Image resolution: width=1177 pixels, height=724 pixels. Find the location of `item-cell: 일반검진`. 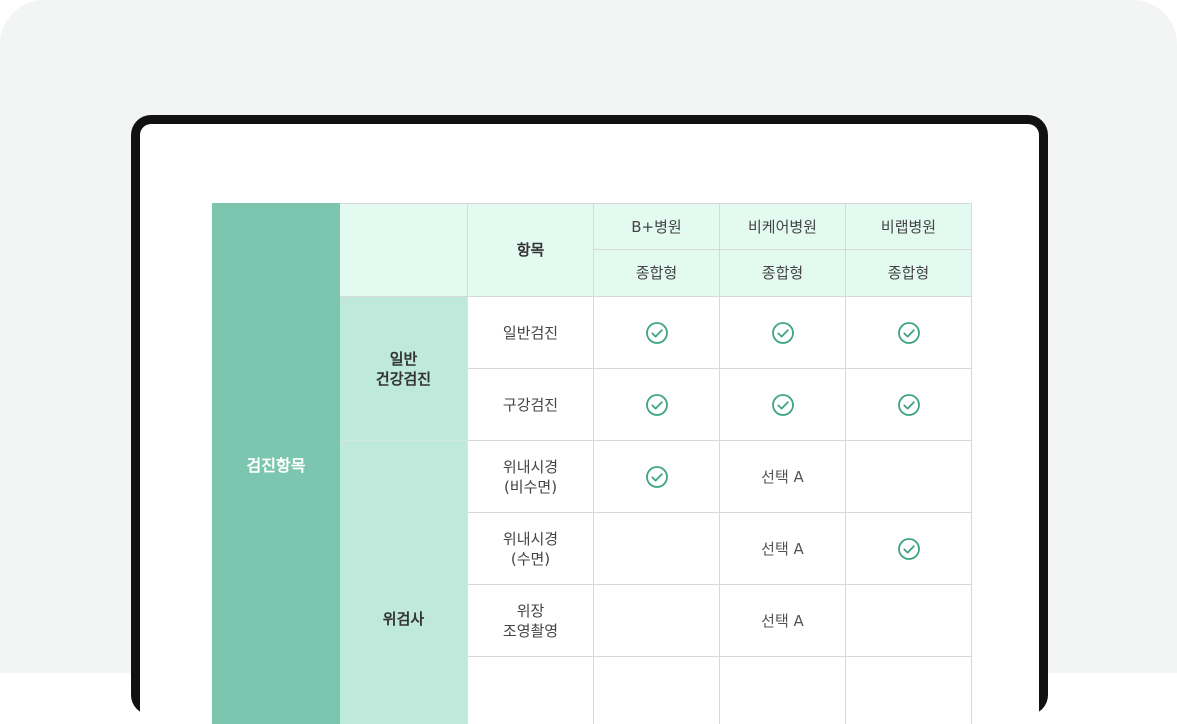

item-cell: 일반검진 is located at coordinates (531, 333).